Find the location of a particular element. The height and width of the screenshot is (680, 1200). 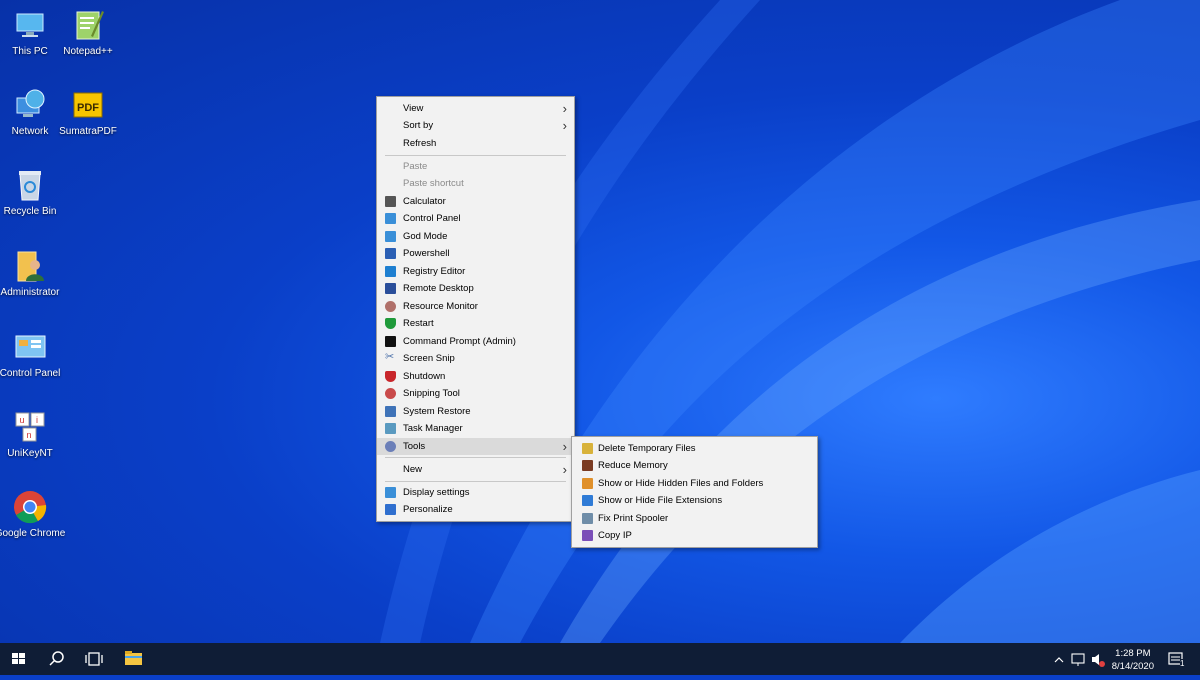

snipping-tool-icon is located at coordinates (390, 393).